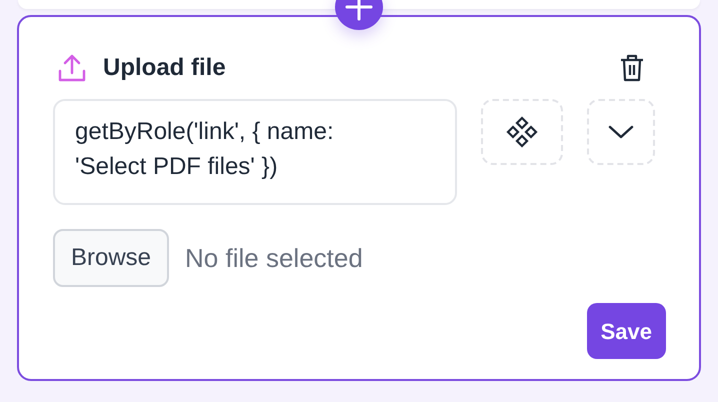 The width and height of the screenshot is (718, 402). I want to click on upload-icon, so click(72, 68).